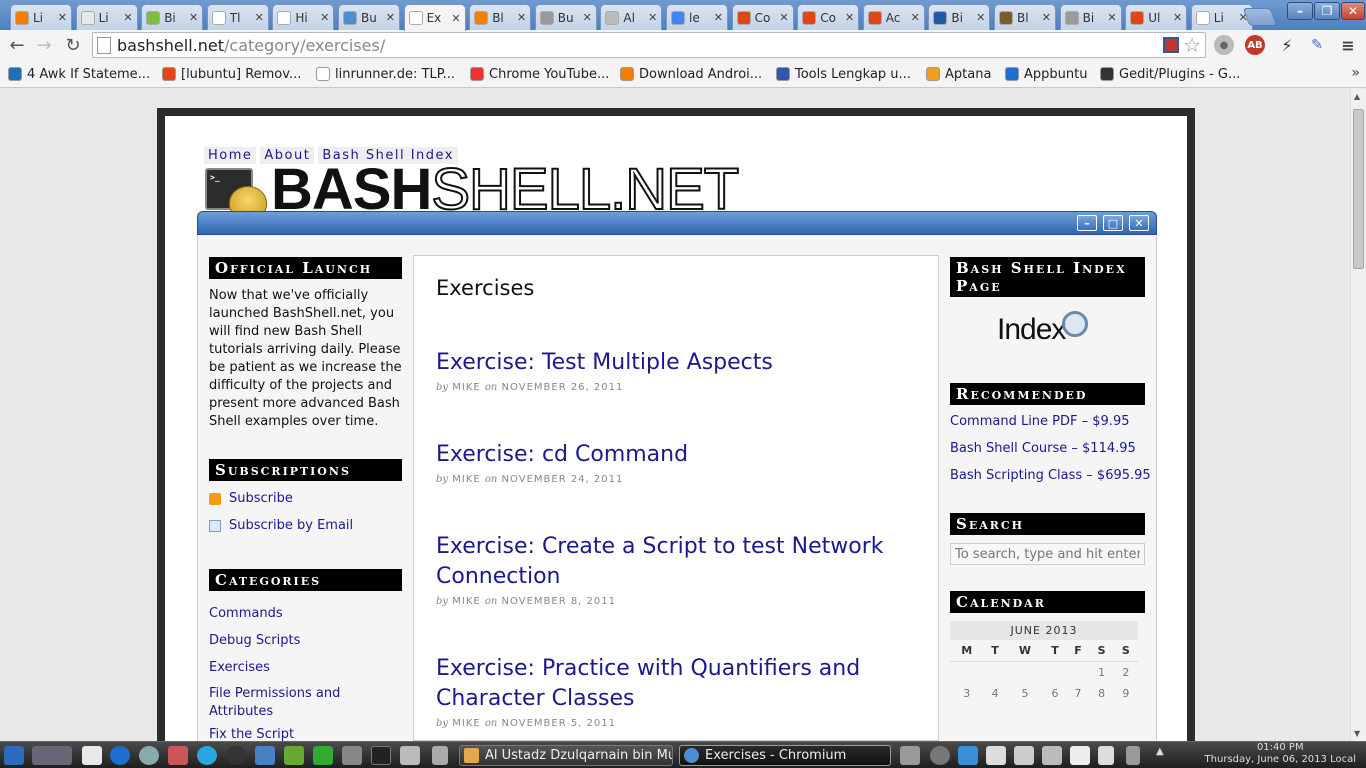  I want to click on menu-icon: ≡, so click(1348, 45).